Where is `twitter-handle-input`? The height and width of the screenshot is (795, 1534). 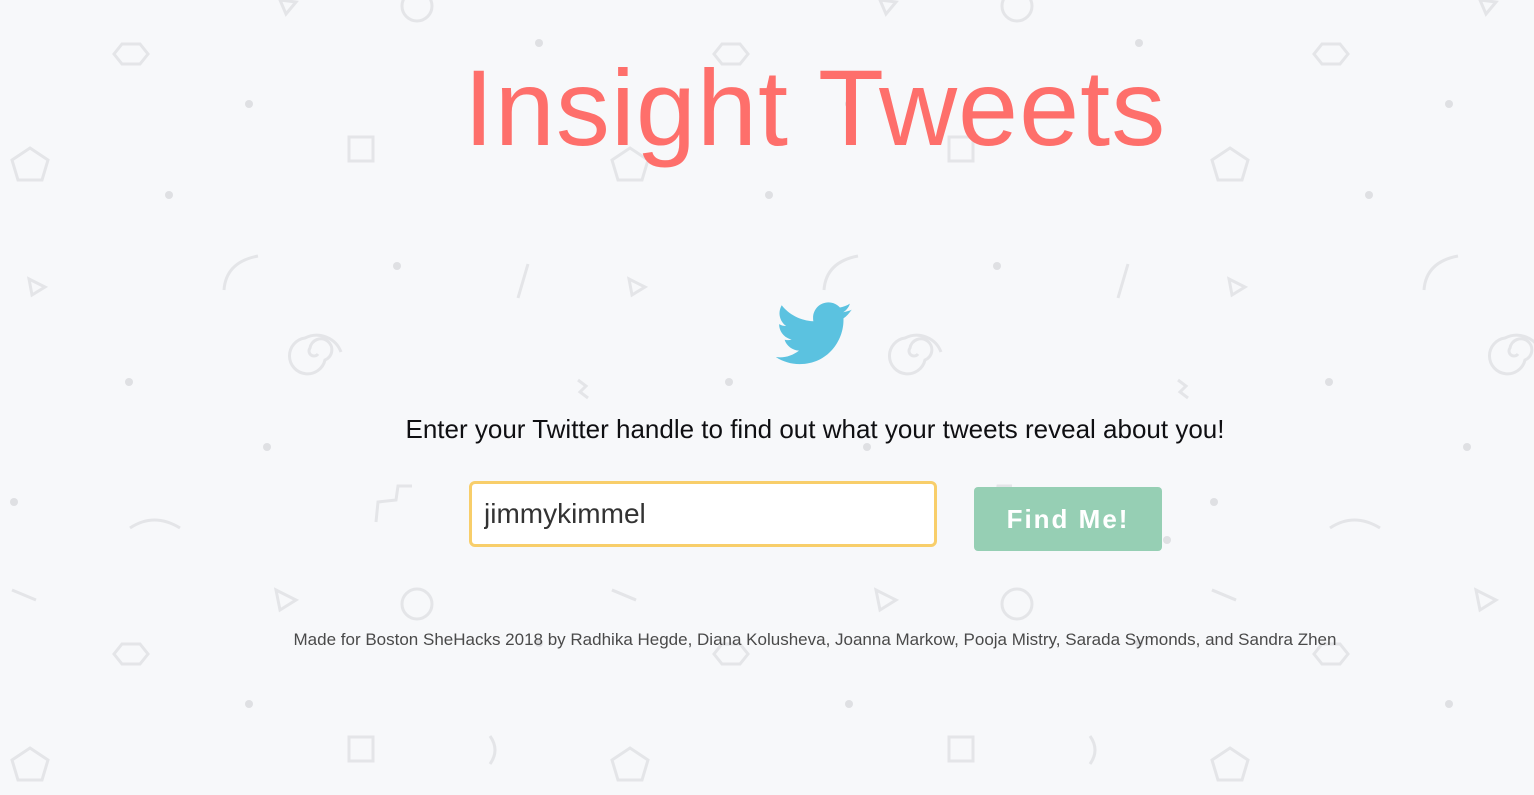
twitter-handle-input is located at coordinates (703, 514).